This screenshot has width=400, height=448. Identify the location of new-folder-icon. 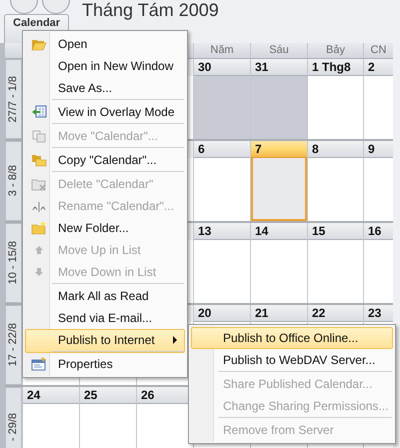
(39, 228).